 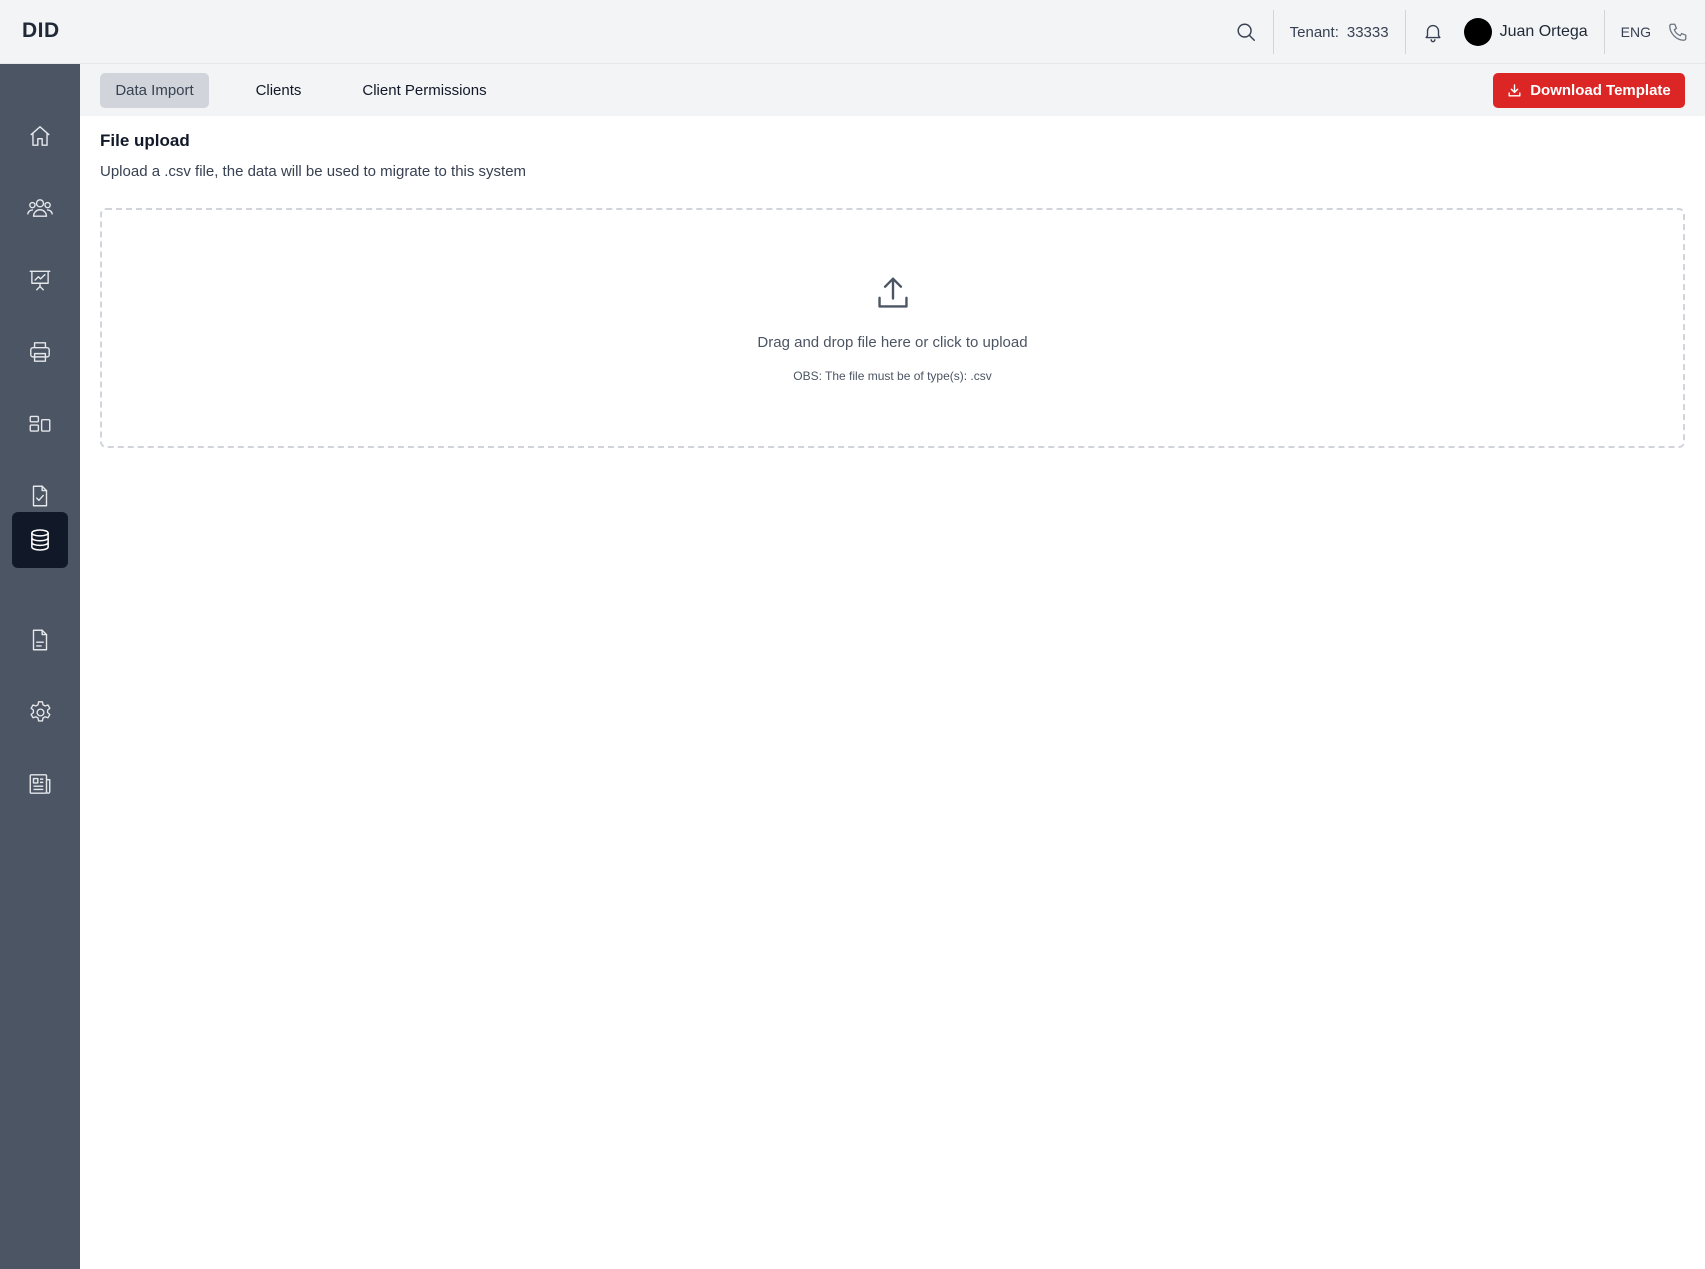 I want to click on phone-icon, so click(x=1678, y=32).